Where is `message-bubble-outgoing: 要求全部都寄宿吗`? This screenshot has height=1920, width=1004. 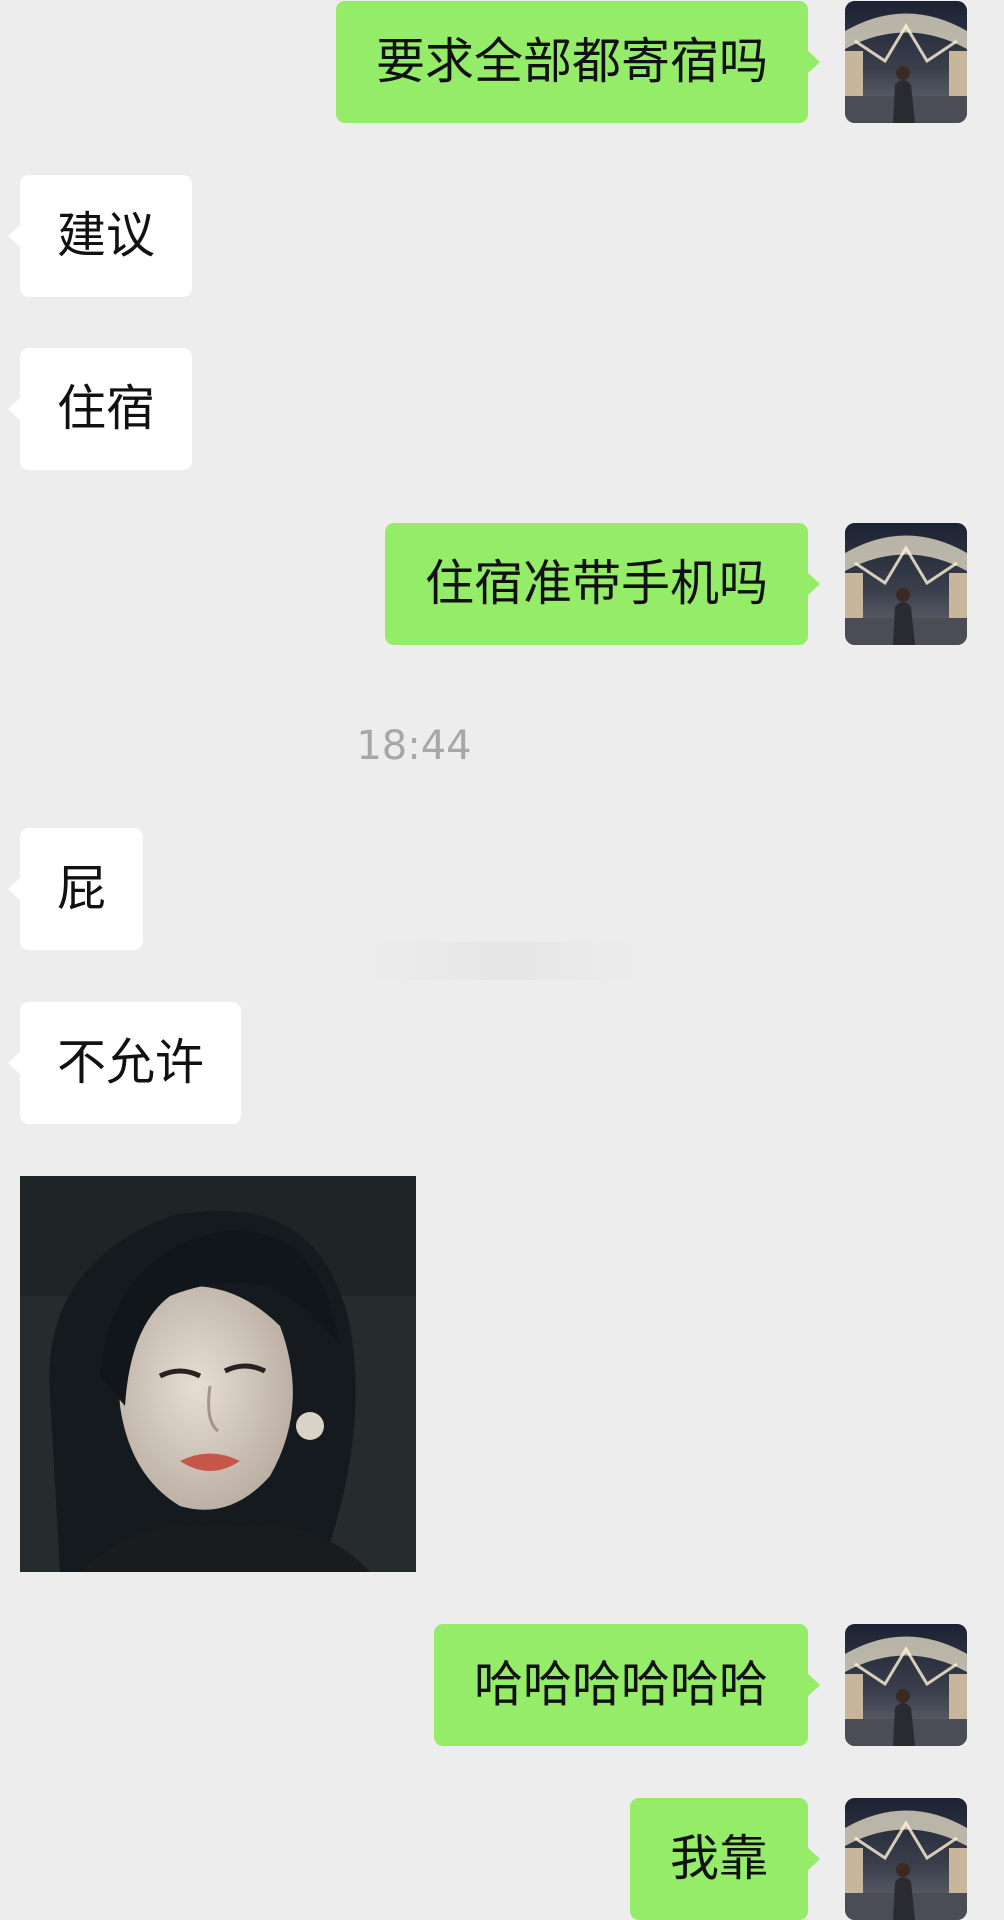 message-bubble-outgoing: 要求全部都寄宿吗 is located at coordinates (578, 62).